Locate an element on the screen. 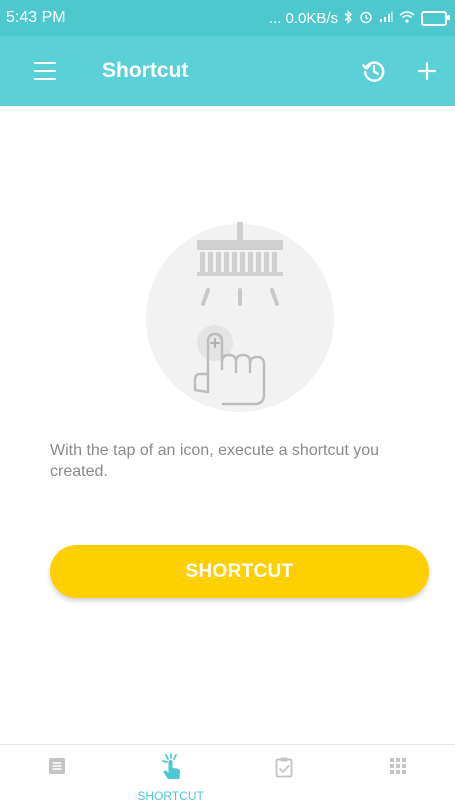  clipboard-check-icon is located at coordinates (284, 764).